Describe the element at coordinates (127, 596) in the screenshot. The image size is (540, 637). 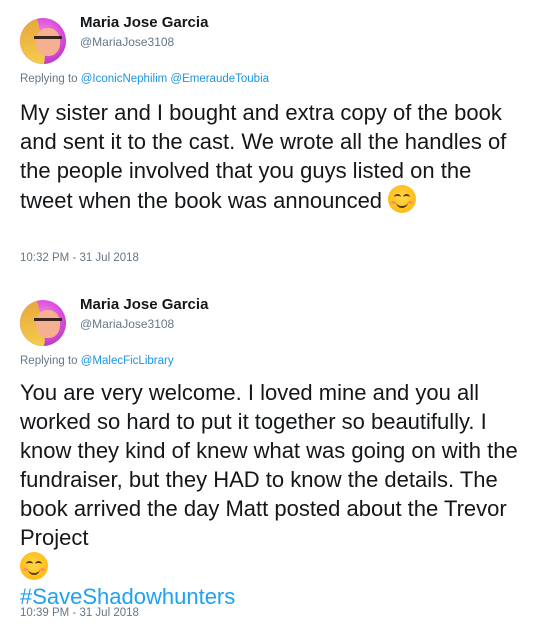
I see `hashtag-link: #SaveShadowhunters` at that location.